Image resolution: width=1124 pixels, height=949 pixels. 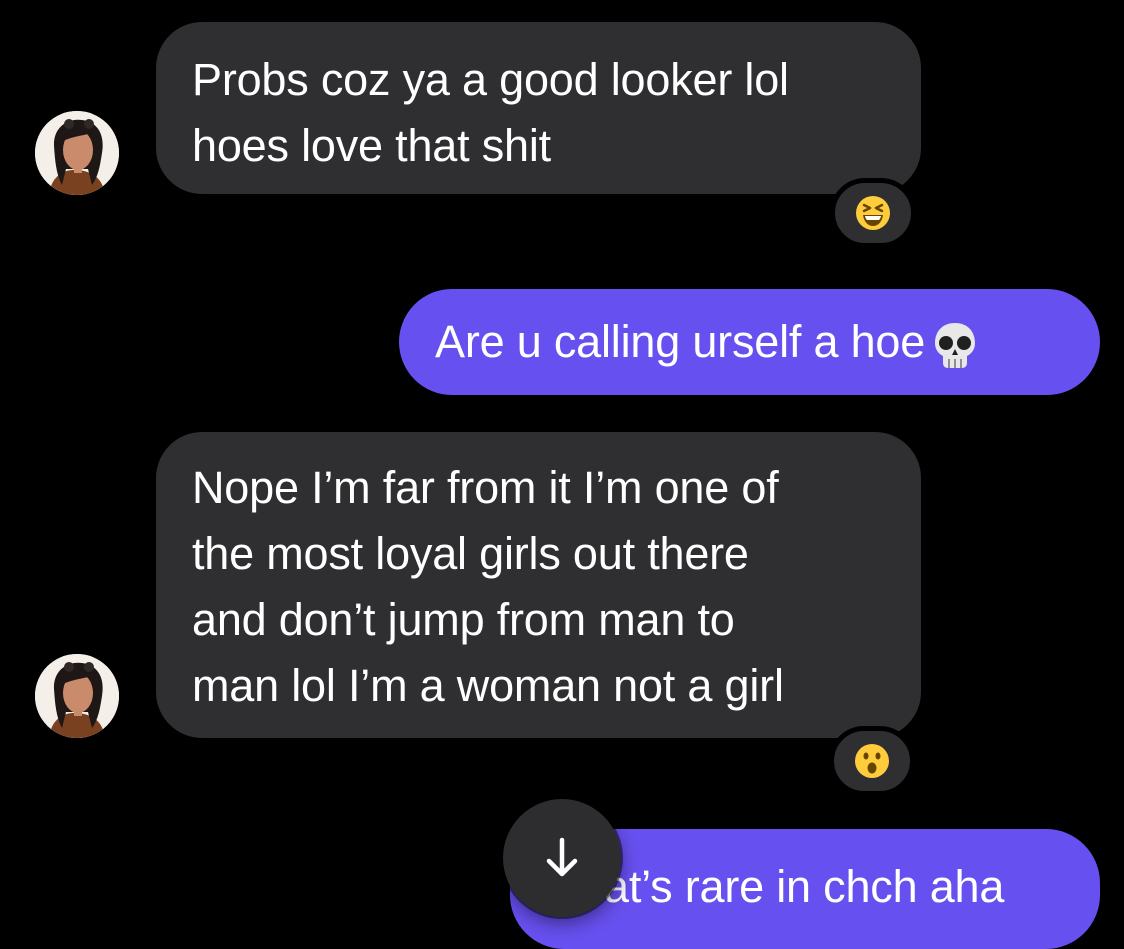 What do you see at coordinates (955, 346) in the screenshot?
I see `skull-icon` at bounding box center [955, 346].